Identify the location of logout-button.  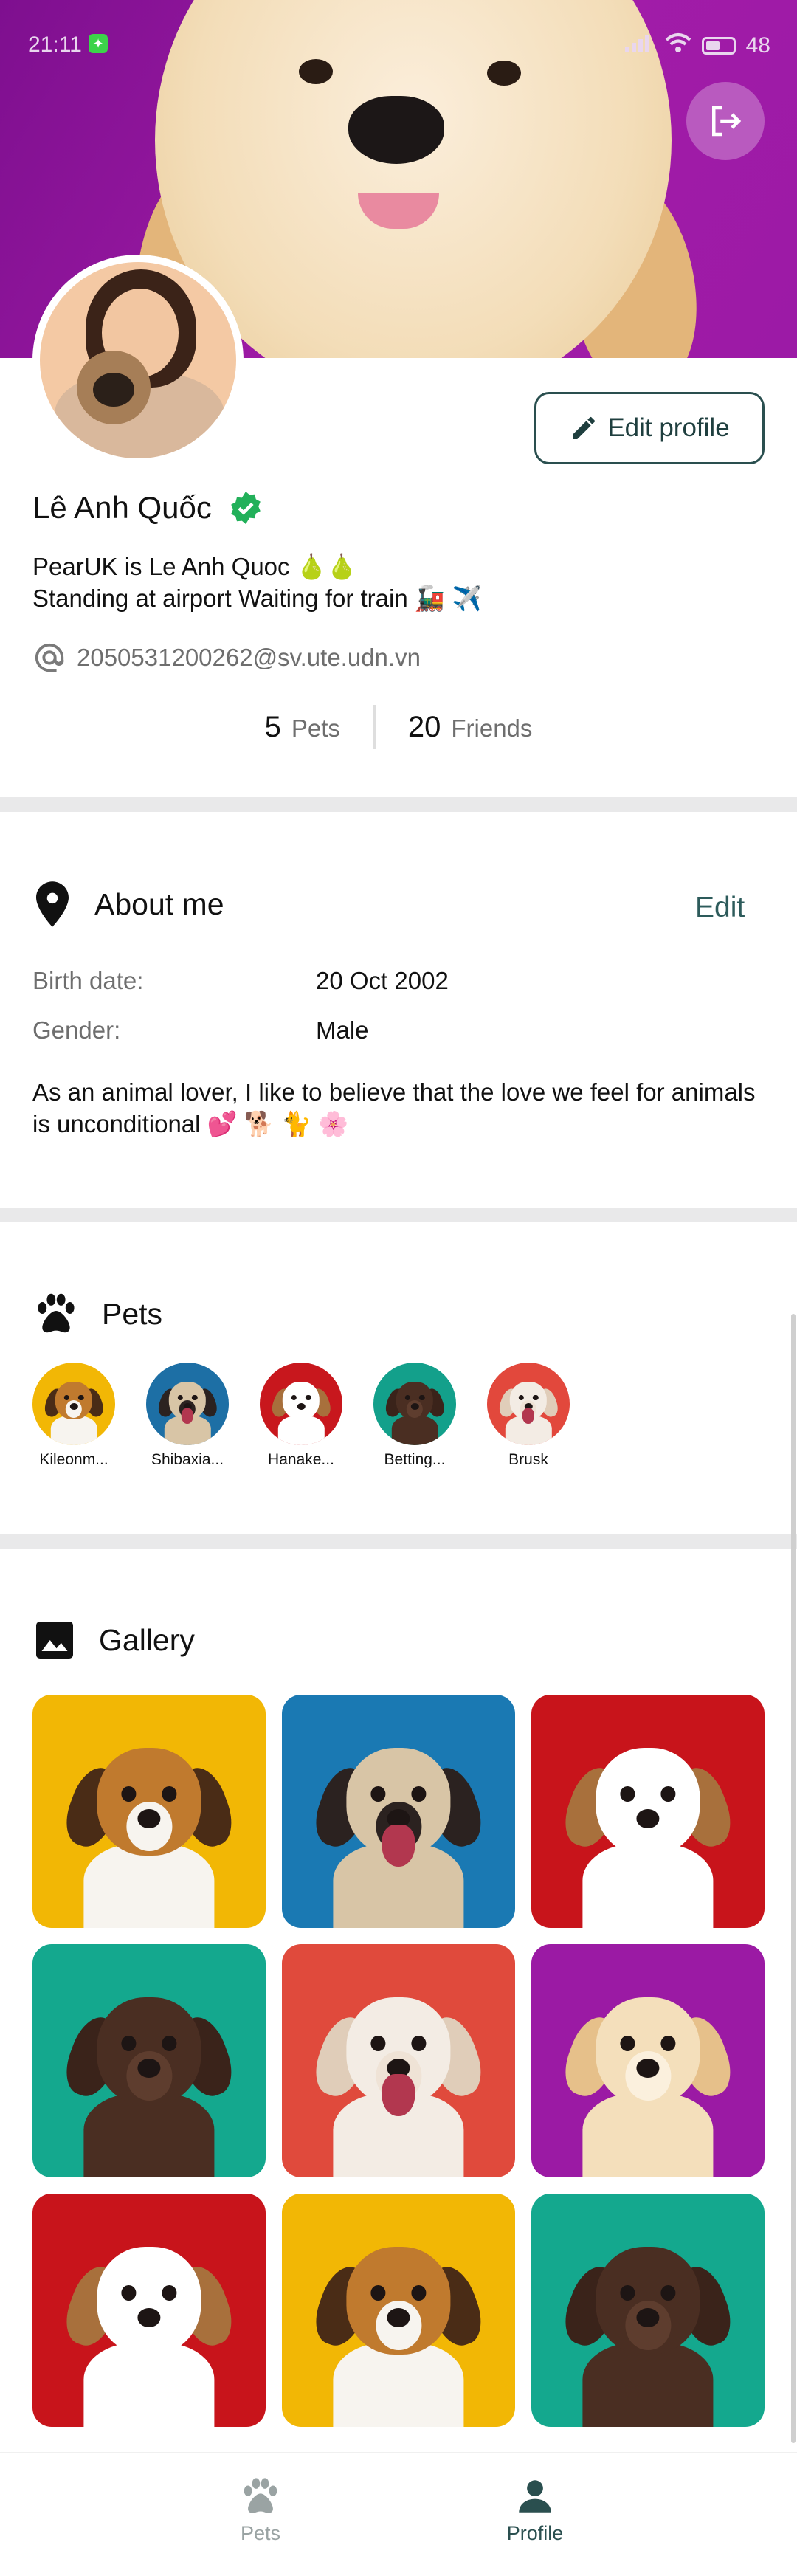
(725, 121).